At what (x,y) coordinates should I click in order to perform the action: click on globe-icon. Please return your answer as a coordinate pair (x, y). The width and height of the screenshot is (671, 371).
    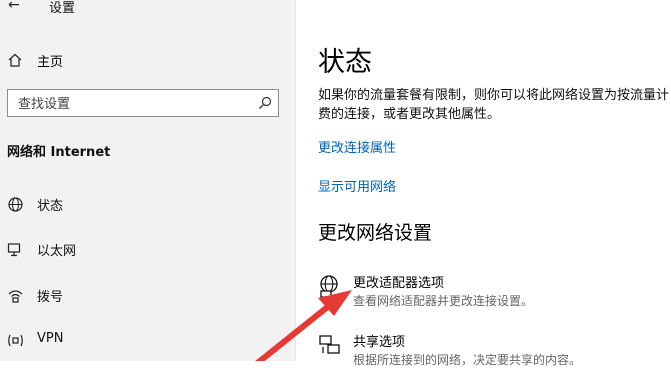
    Looking at the image, I should click on (15, 204).